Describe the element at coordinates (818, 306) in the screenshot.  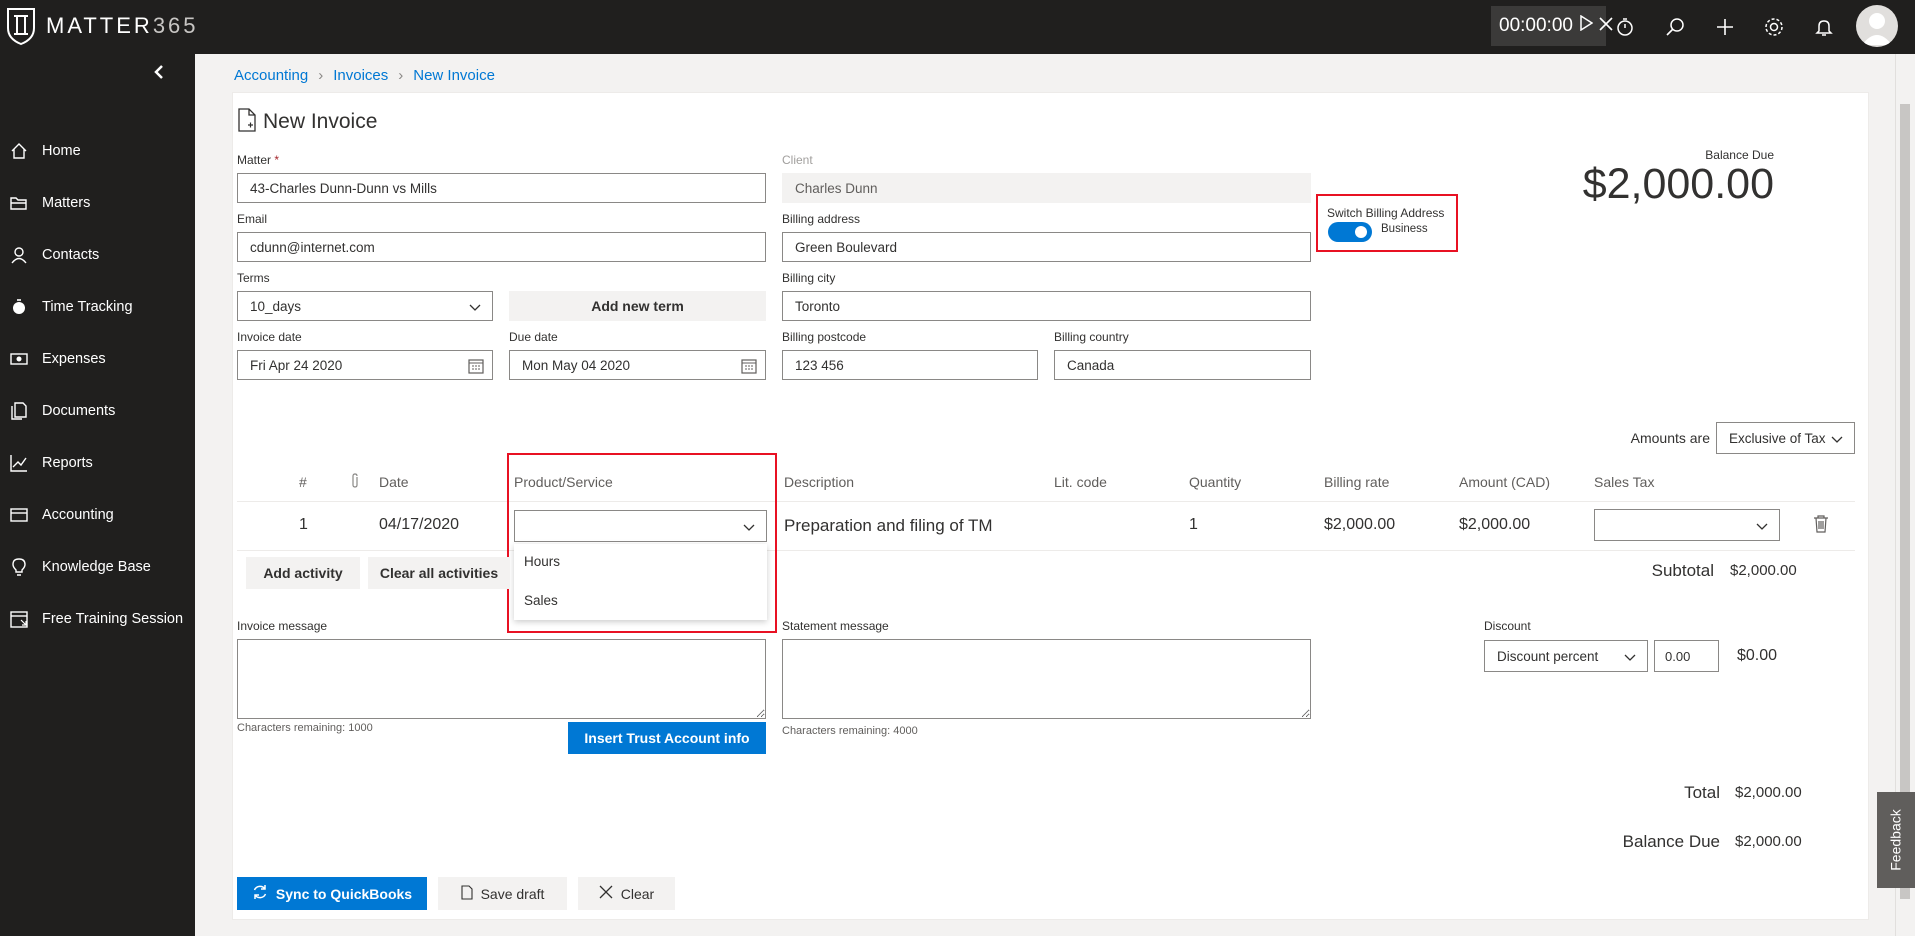
I see `billing-city-value: Toronto` at that location.